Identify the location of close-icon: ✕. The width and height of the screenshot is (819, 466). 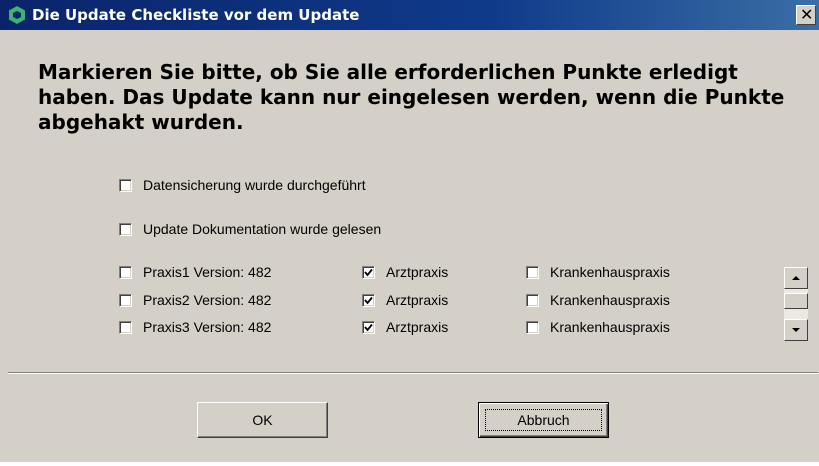
(807, 14).